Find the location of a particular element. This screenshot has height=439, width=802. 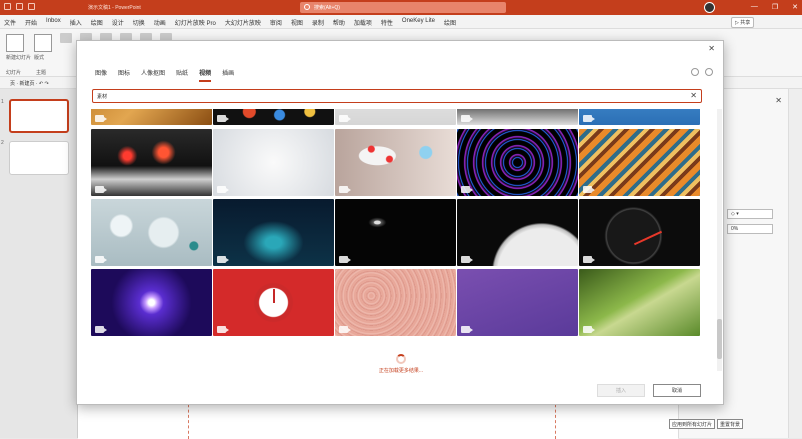

ribbon-tab: 审阅 is located at coordinates (276, 22).